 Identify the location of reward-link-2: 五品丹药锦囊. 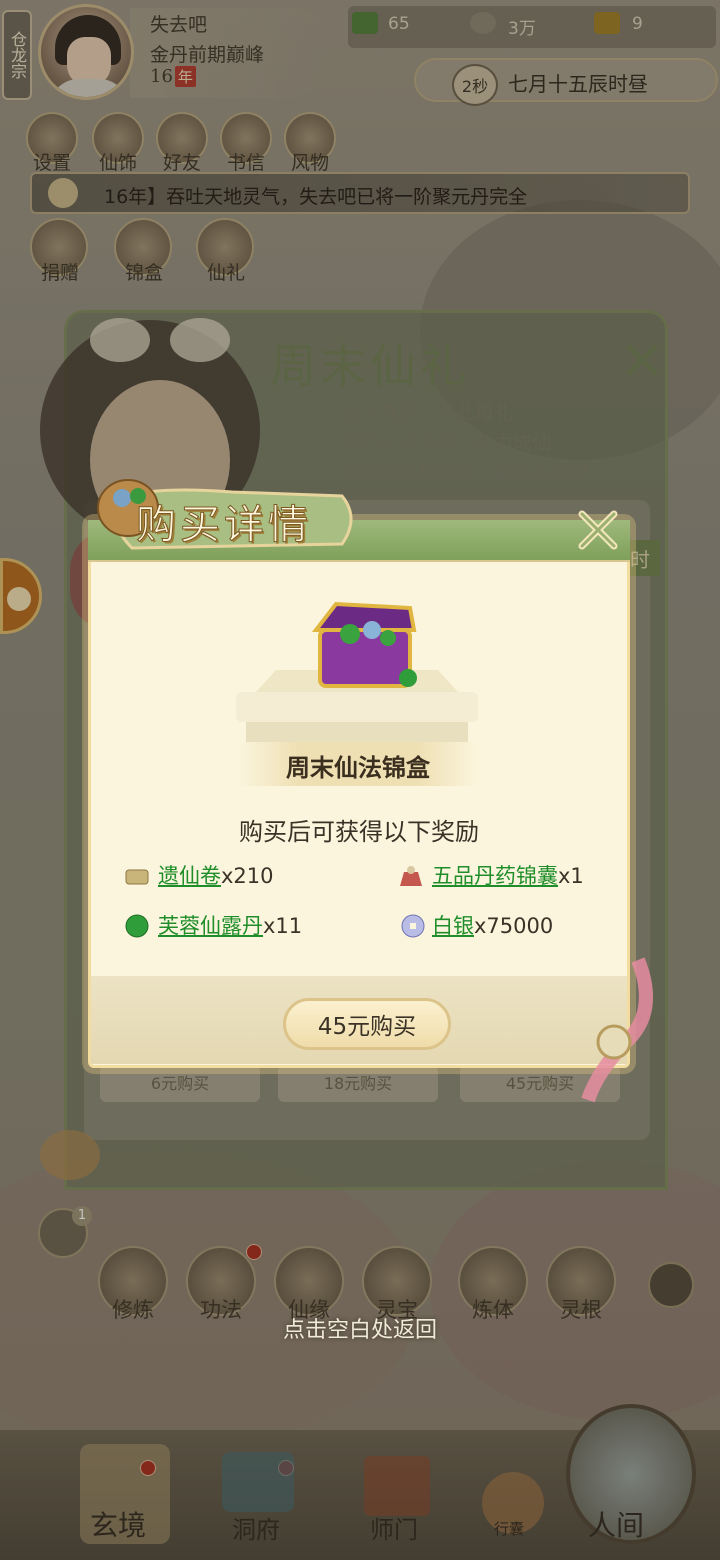
(495, 876).